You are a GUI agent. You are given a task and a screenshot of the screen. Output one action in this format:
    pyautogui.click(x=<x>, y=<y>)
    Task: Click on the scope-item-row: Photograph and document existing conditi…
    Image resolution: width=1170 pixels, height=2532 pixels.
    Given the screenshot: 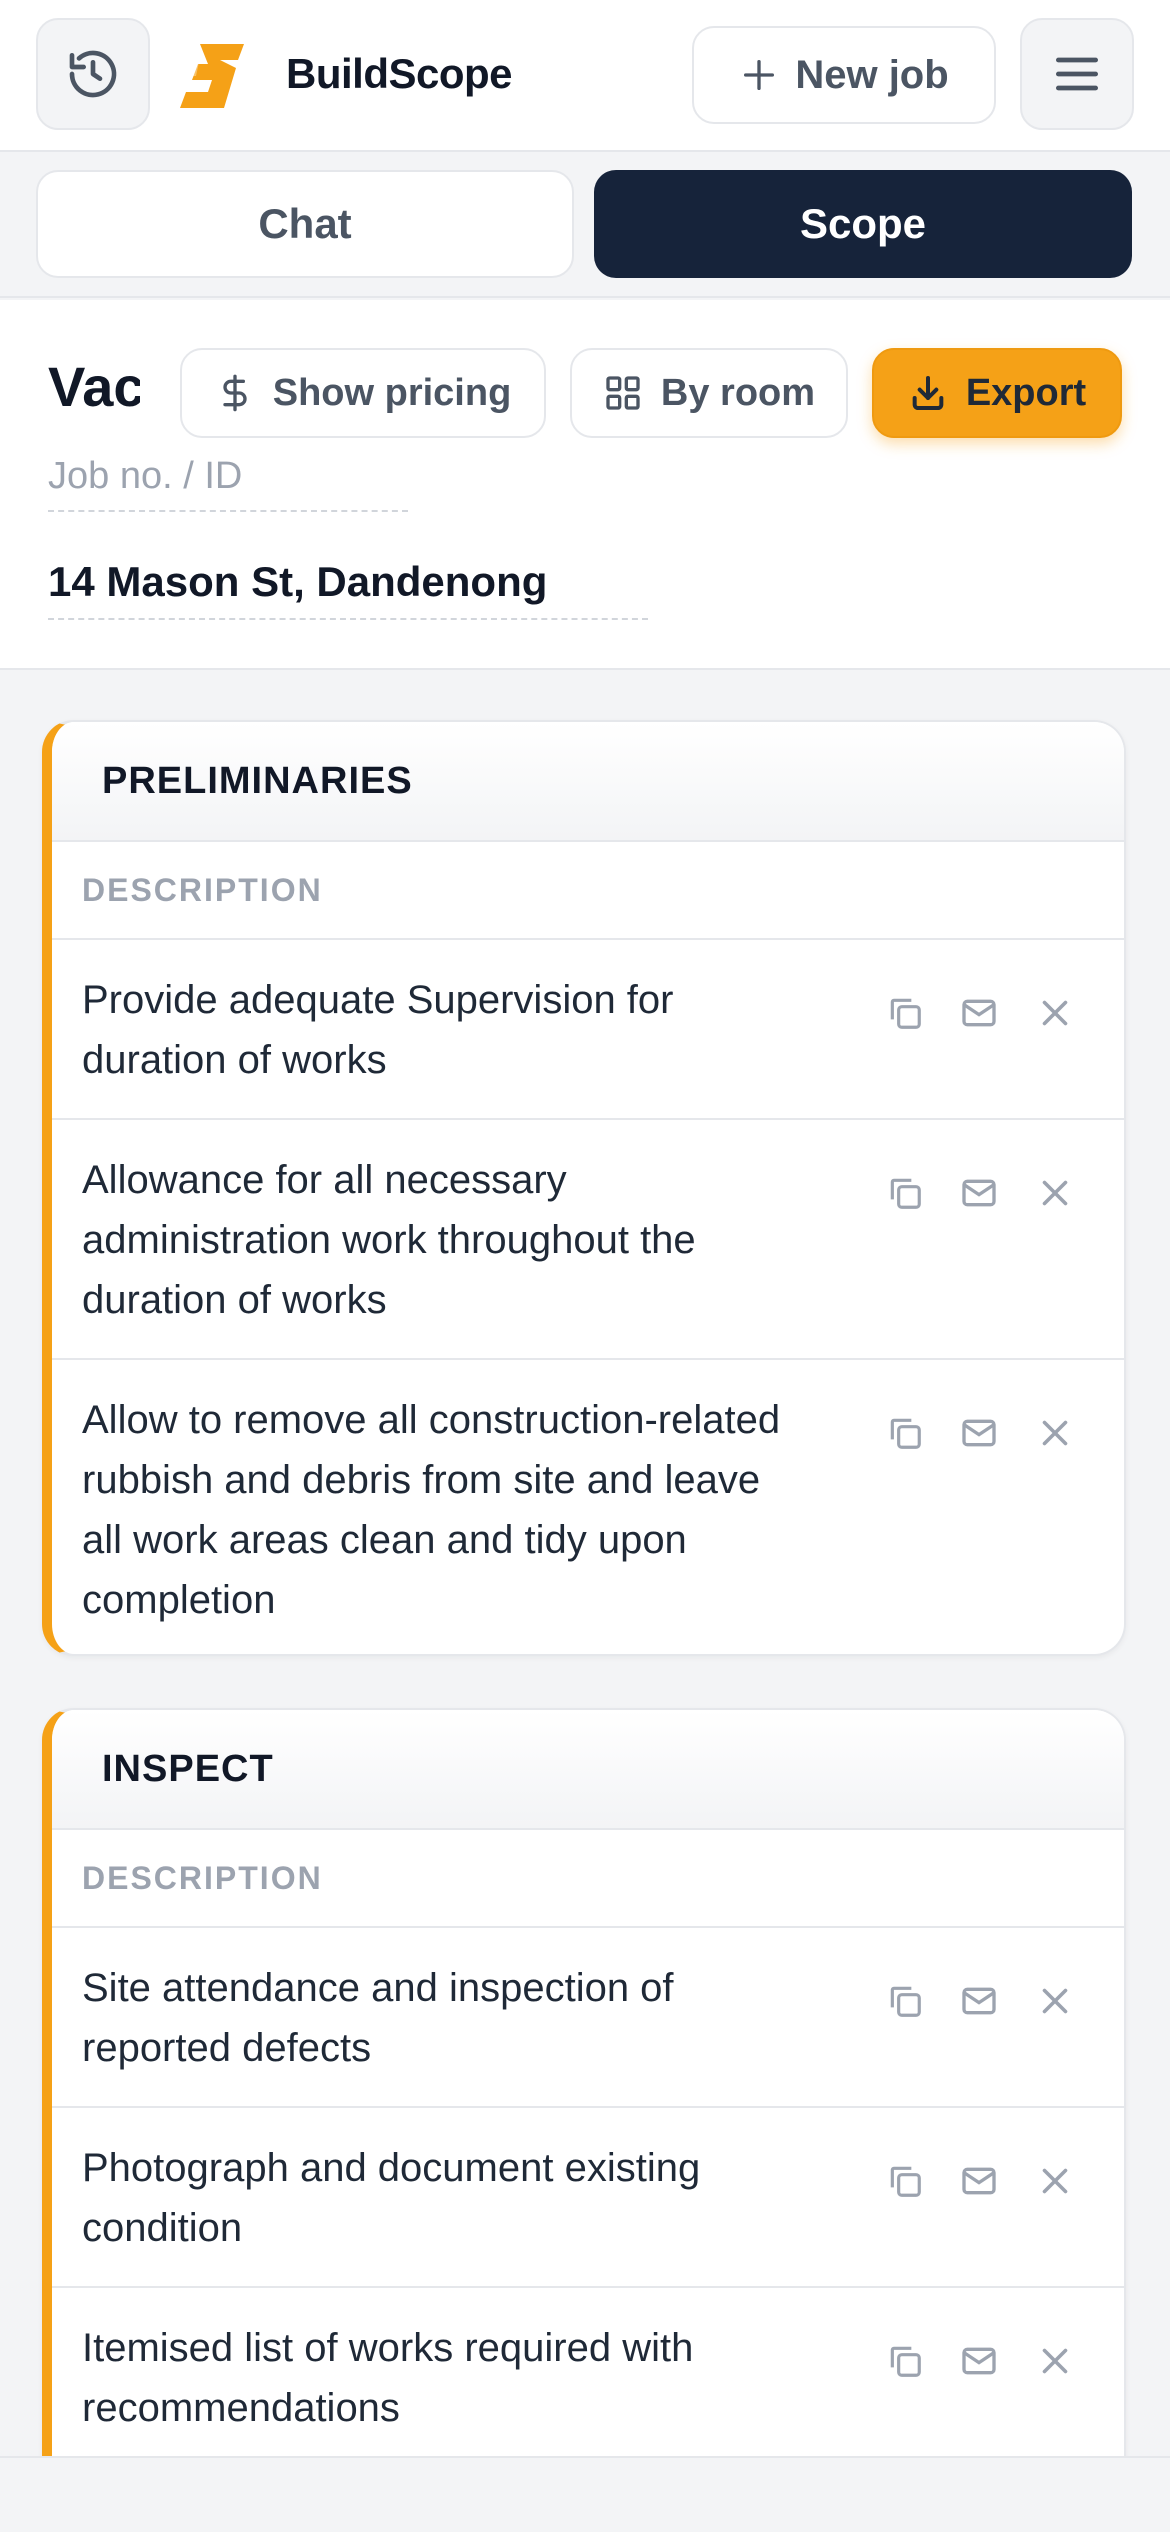 What is the action you would take?
    pyautogui.click(x=588, y=2198)
    